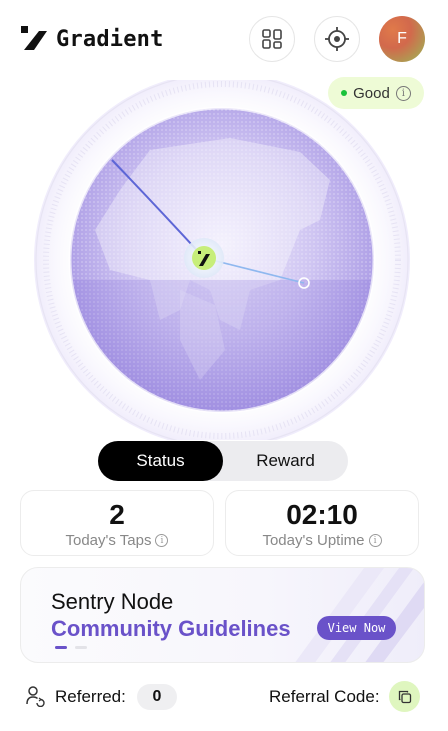 The image size is (448, 731). I want to click on brand-logo: Gradient, so click(92, 39).